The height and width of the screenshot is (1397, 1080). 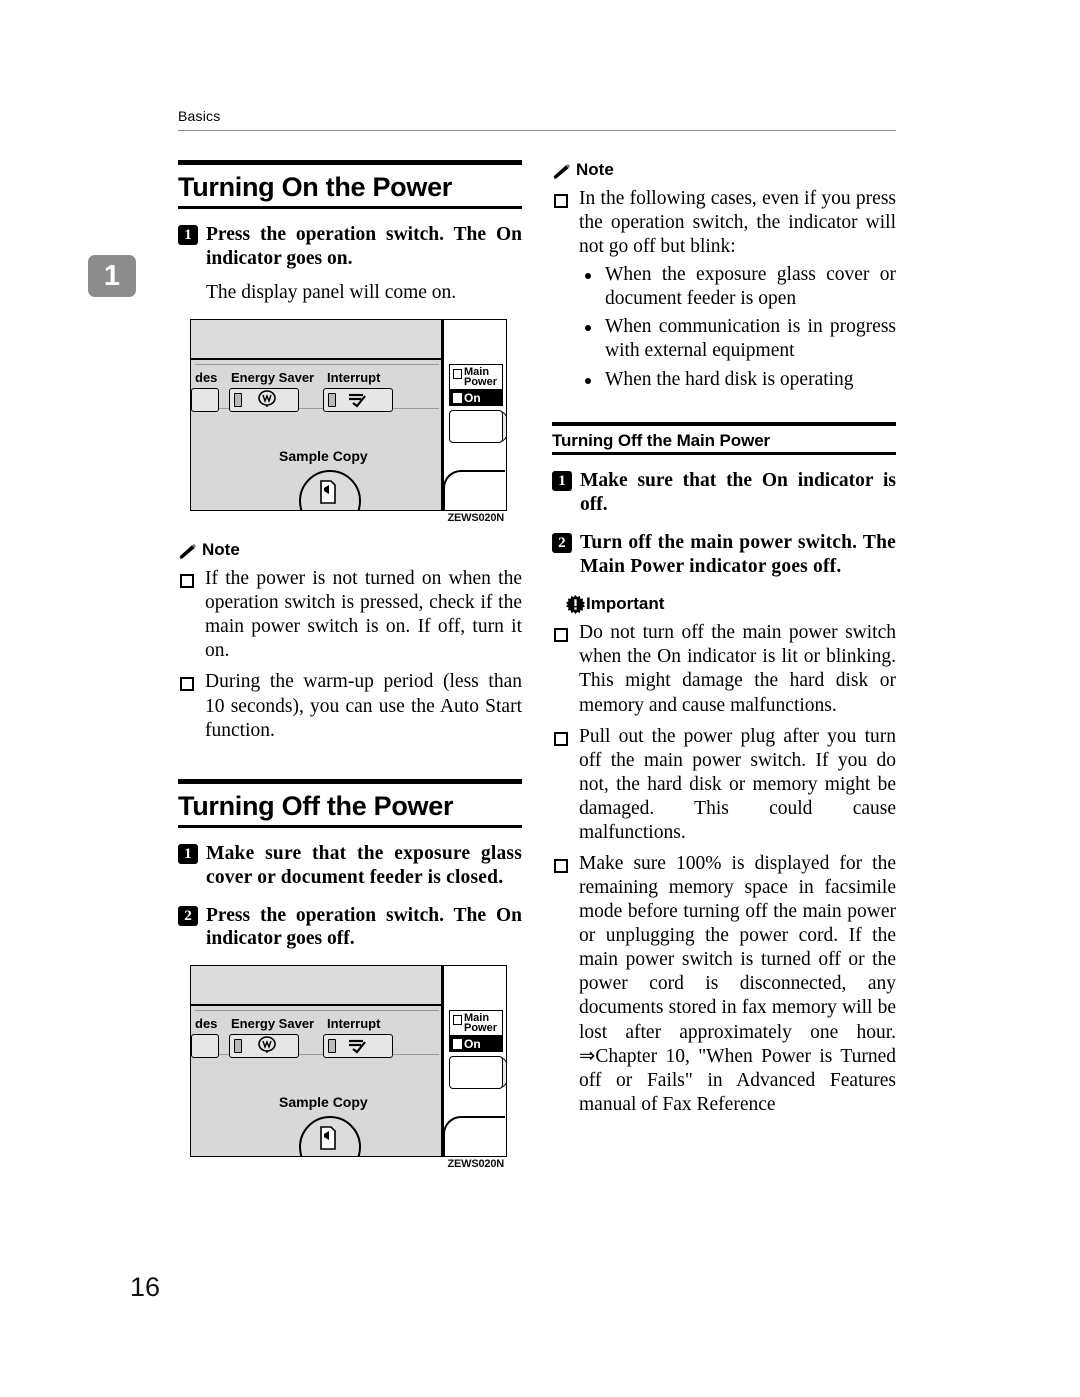 I want to click on section-heading-turning-off-the-main-power: Turning Off the Main Power, so click(x=724, y=438).